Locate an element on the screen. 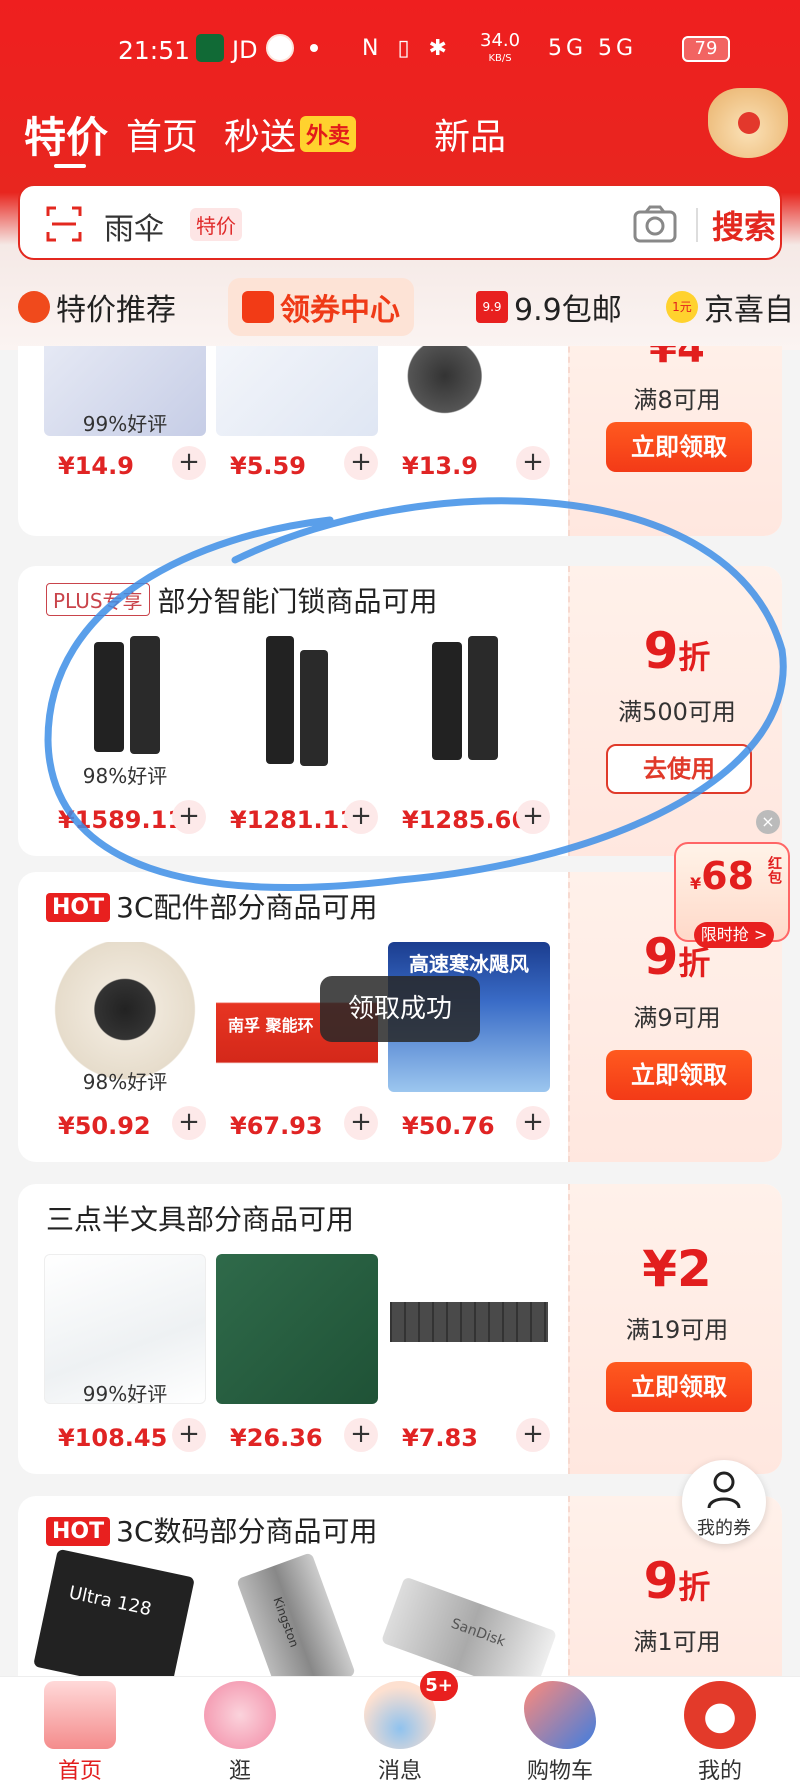 Image resolution: width=800 pixels, height=1786 pixels. camera-icon is located at coordinates (655, 224).